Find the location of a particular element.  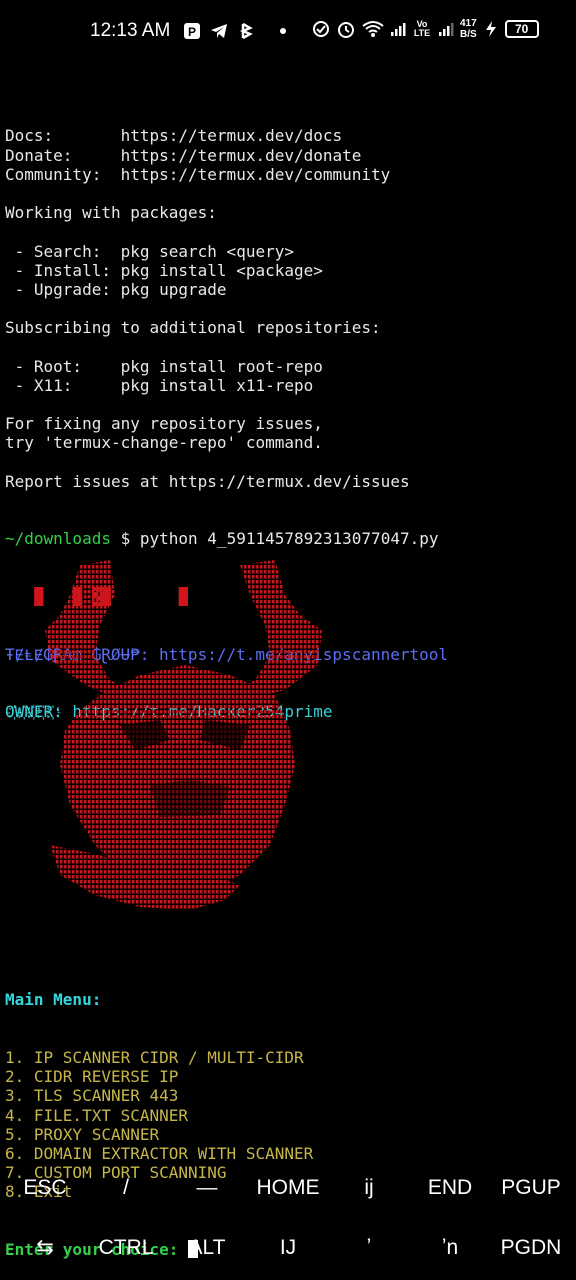

alarm-icon is located at coordinates (346, 30).